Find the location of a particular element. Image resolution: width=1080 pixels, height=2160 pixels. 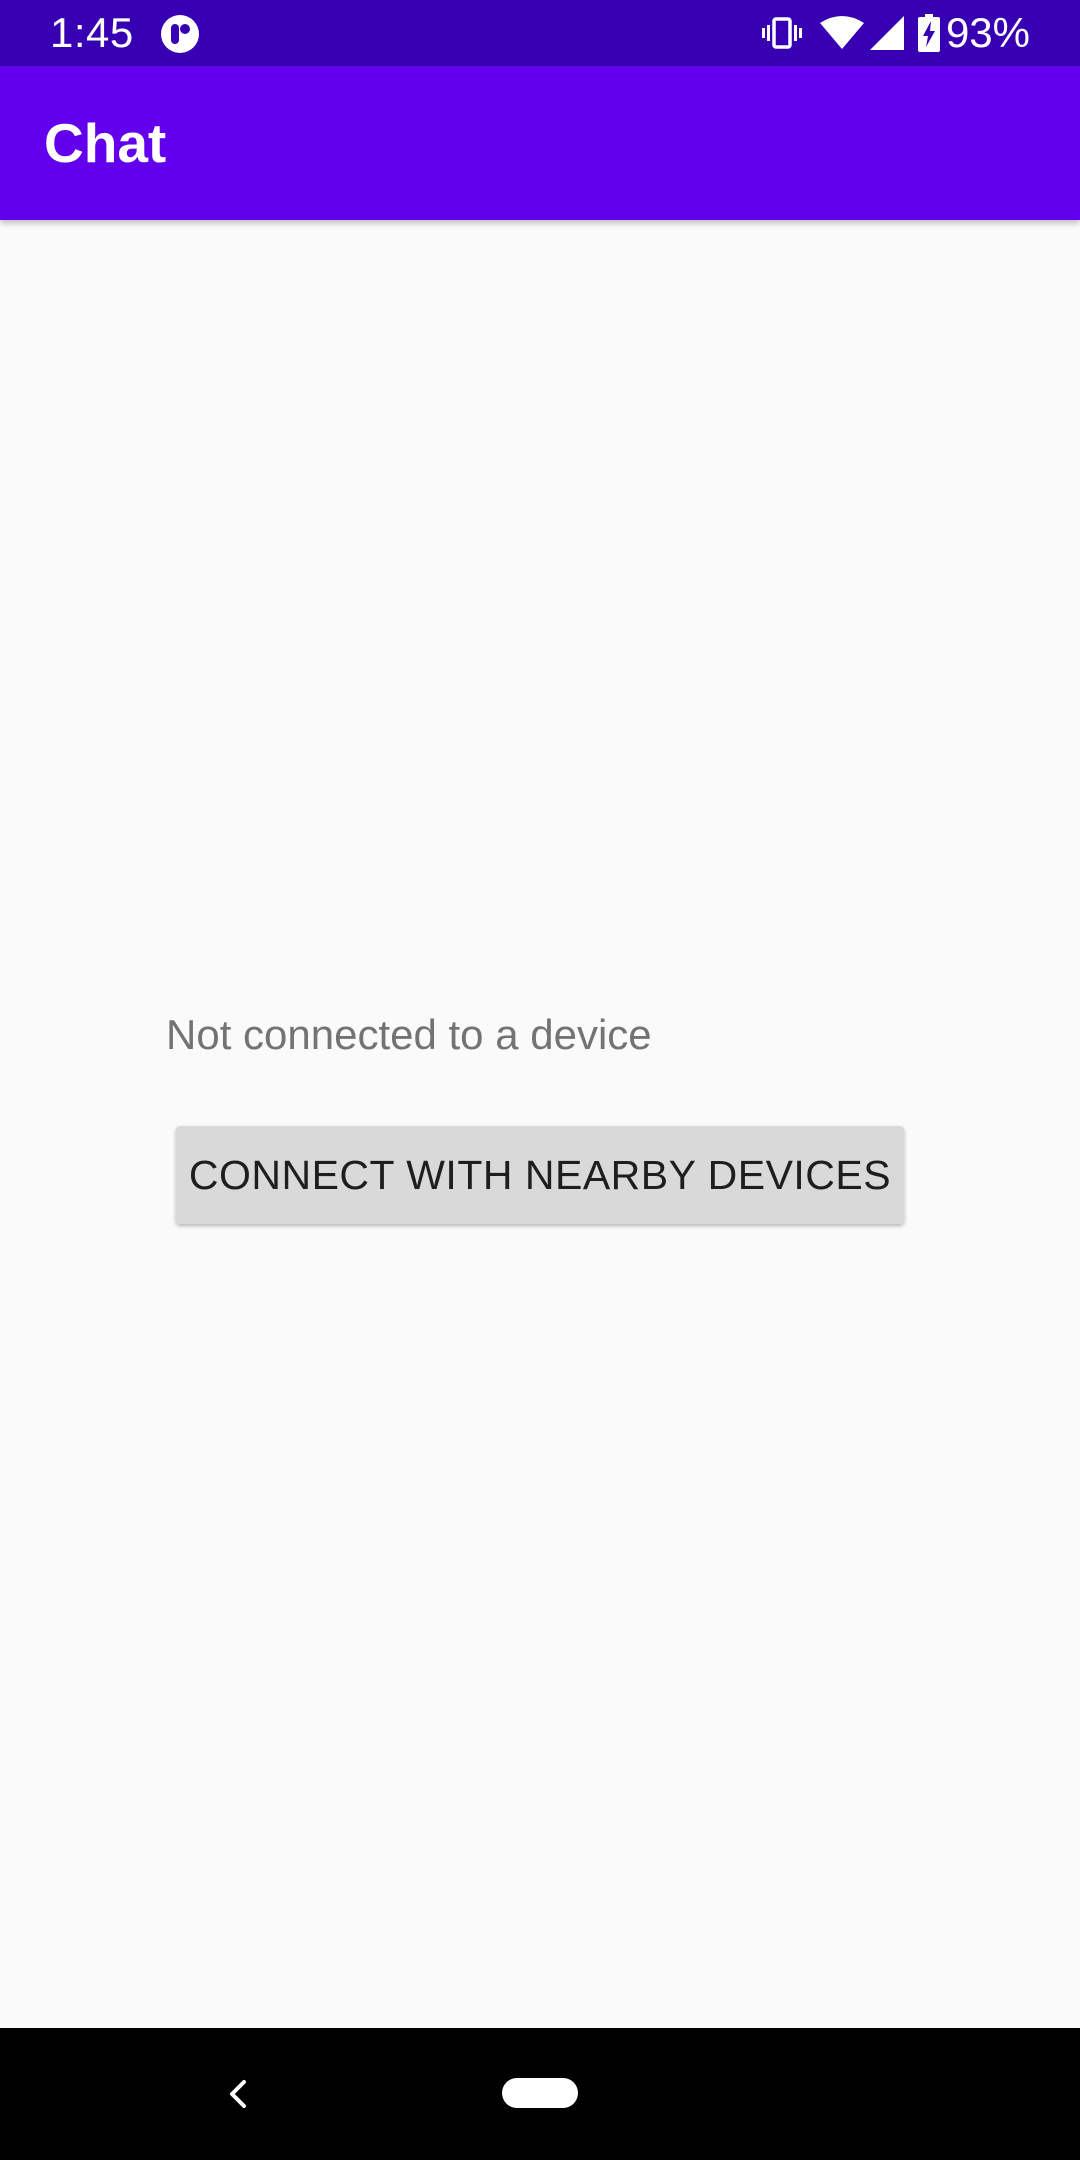

battery-percent: 93% is located at coordinates (987, 32).